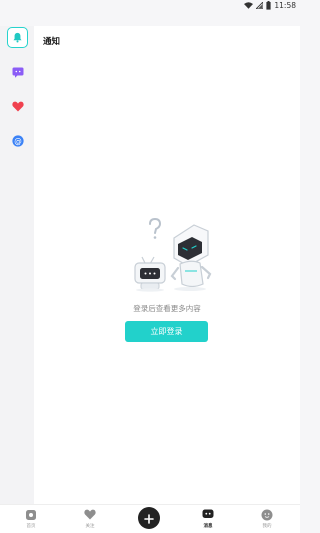 The height and width of the screenshot is (533, 320). Describe the element at coordinates (267, 514) in the screenshot. I see `profile-icon` at that location.